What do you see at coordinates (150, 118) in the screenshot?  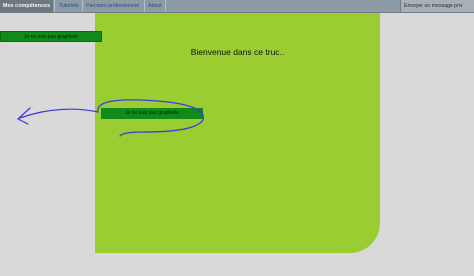 I see `annotation-circle` at bounding box center [150, 118].